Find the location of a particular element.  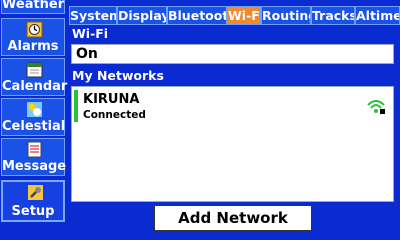

tab-display: Display is located at coordinates (142, 15).